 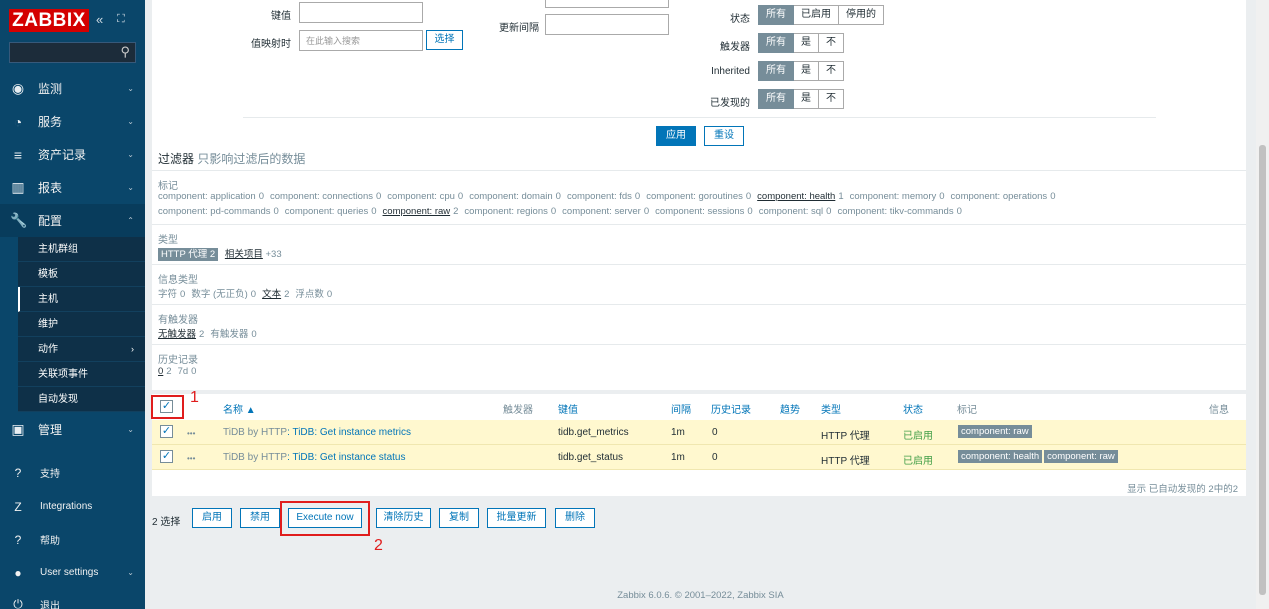 I want to click on kiosk-mode-icon: ⛶, so click(x=121, y=19).